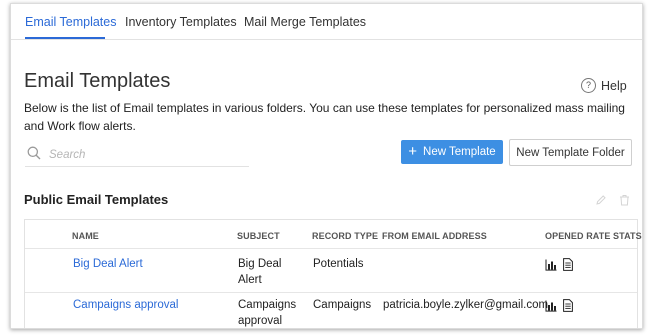 The image size is (652, 335). I want to click on column-header-record-type: RECORD TYPE, so click(345, 236).